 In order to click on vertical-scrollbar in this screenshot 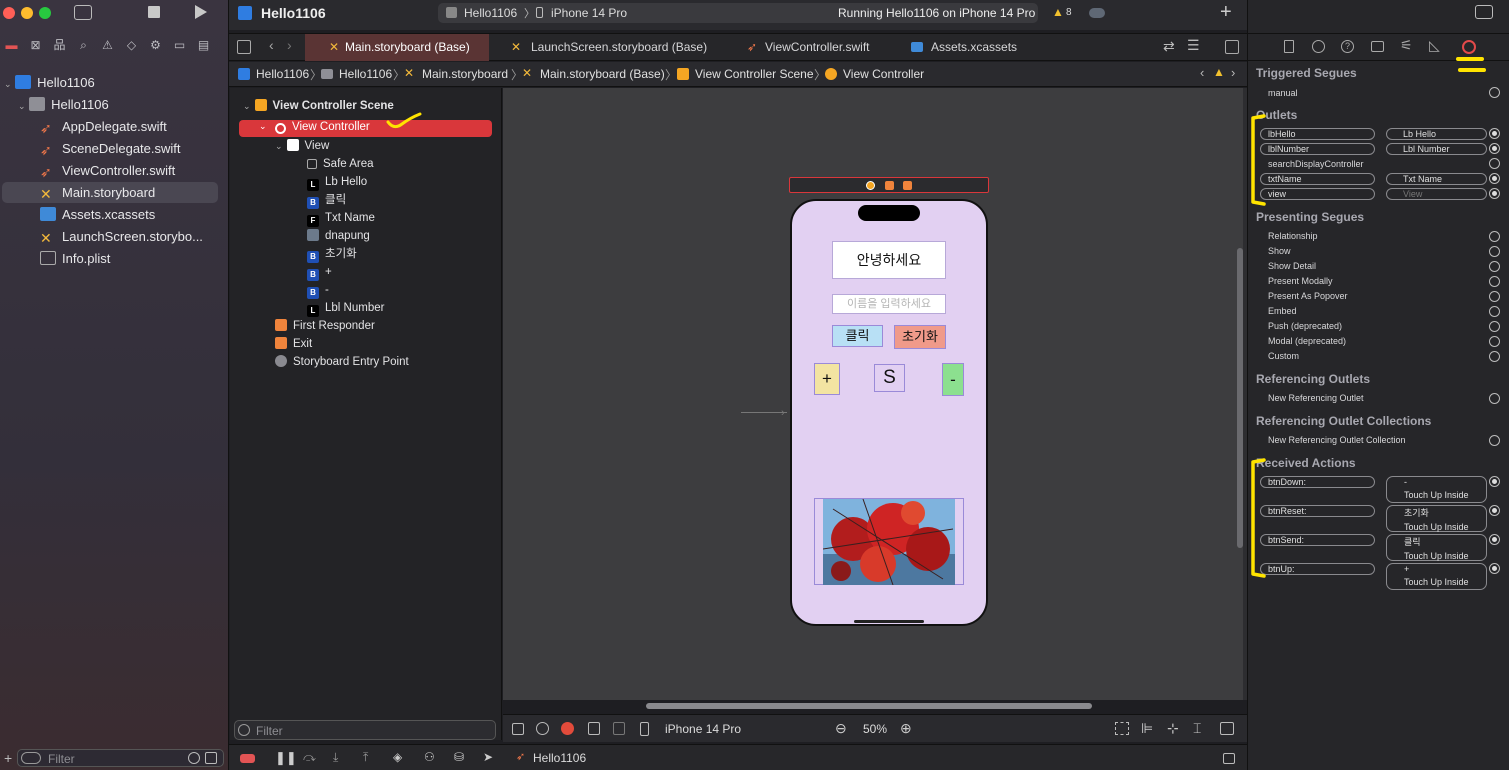, I will do `click(1240, 398)`.